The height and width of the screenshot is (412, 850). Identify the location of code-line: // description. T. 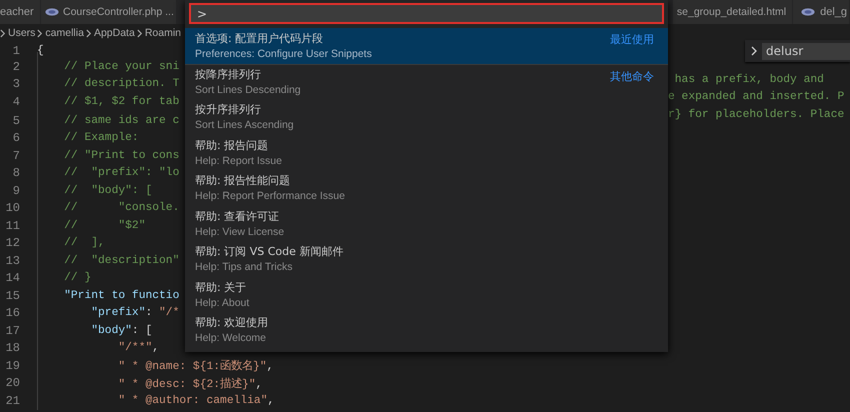
(121, 84).